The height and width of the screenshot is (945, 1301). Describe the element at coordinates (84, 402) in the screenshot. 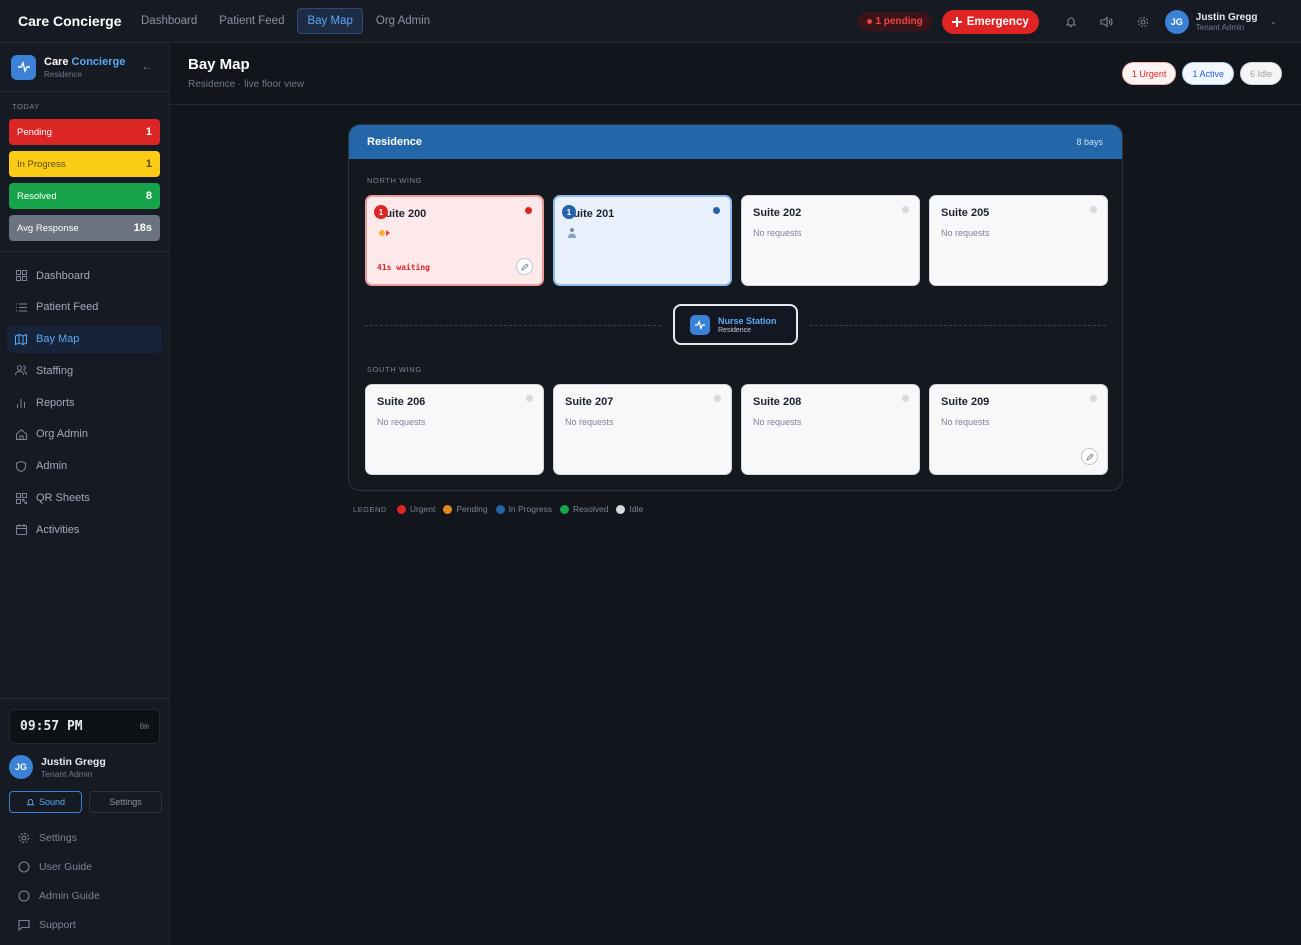

I see `sidebar-item-reports: Reports` at that location.